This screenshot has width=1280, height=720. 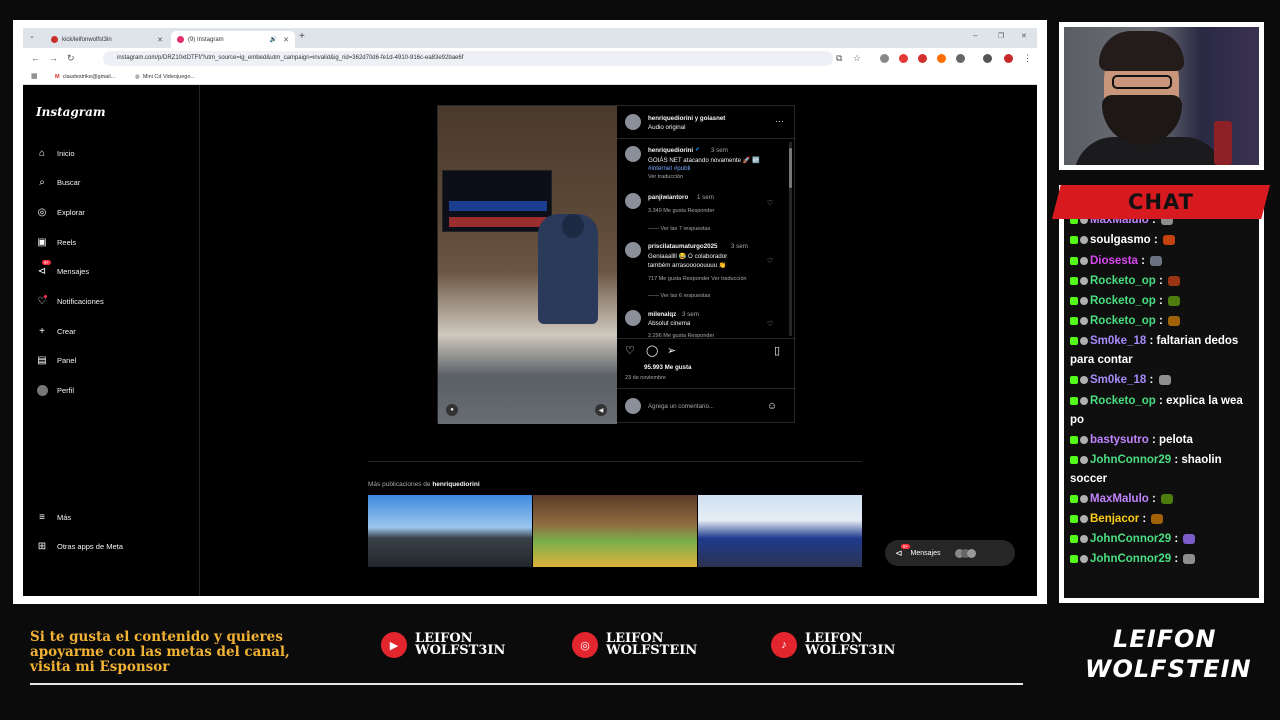 I want to click on share-icon: ➢, so click(x=671, y=350).